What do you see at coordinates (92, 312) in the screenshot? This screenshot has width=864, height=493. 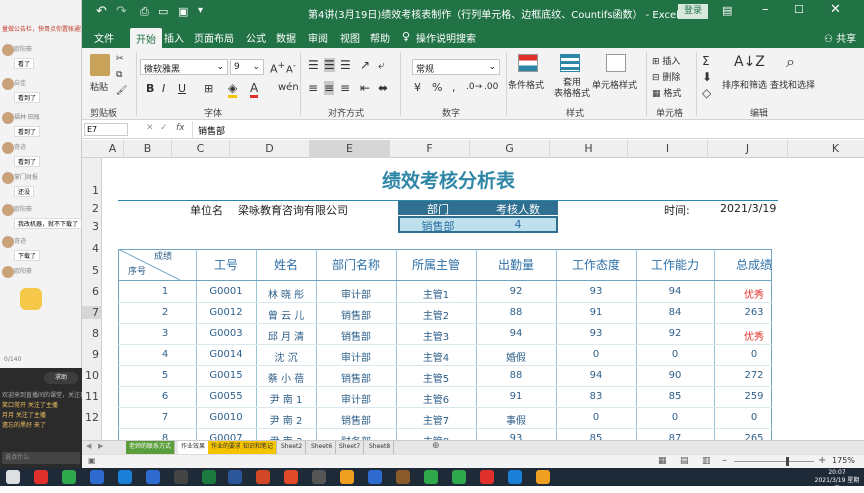 I see `row-header-7: 7` at bounding box center [92, 312].